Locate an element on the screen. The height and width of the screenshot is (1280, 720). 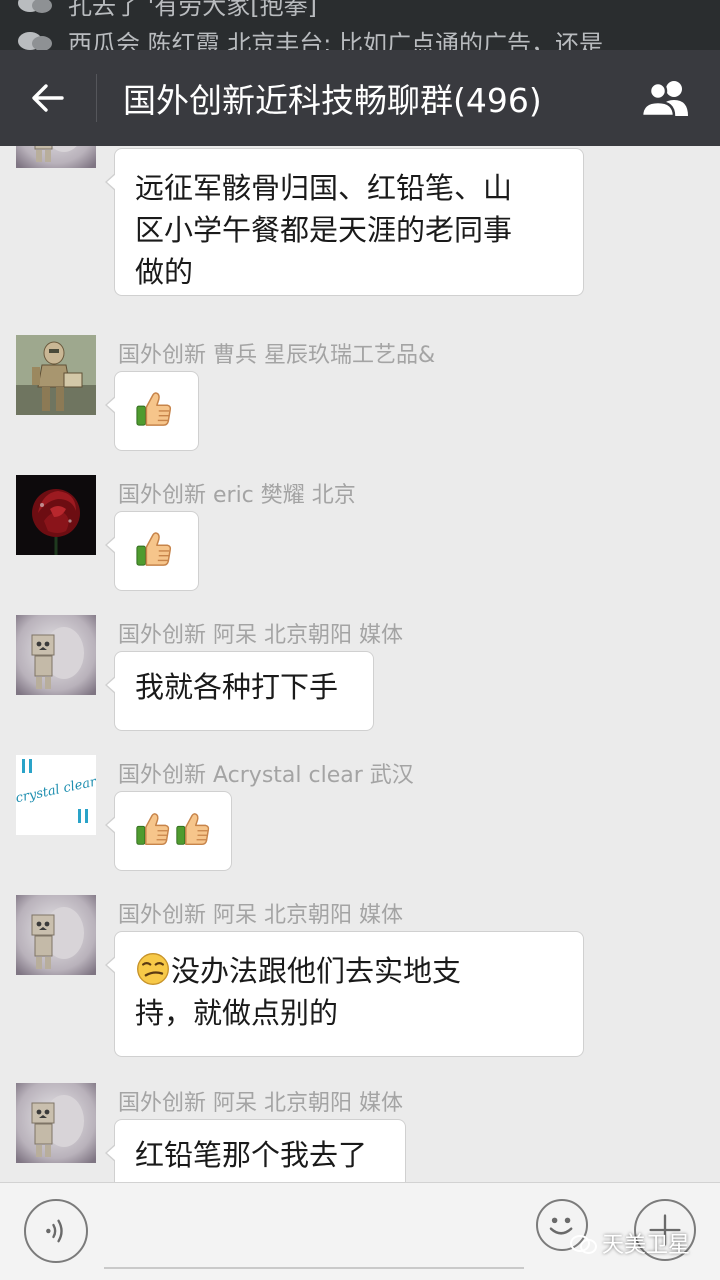
group-members-button is located at coordinates (666, 98).